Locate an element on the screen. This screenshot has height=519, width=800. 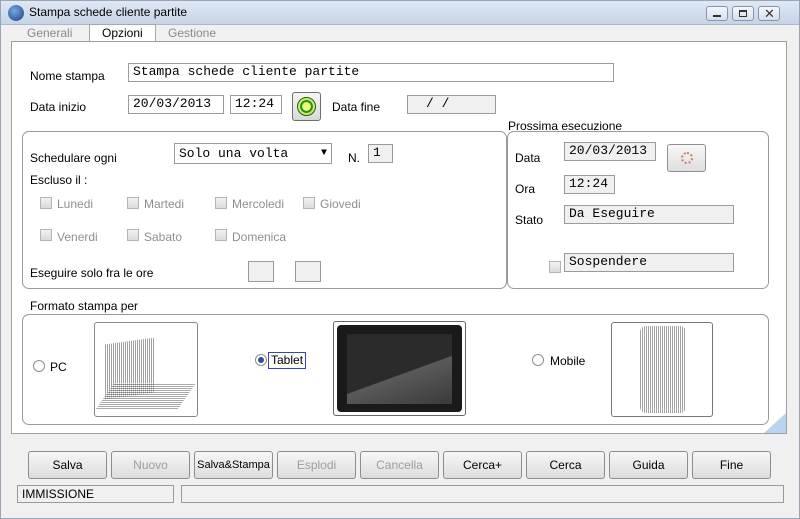
ora-a-input is located at coordinates (308, 271).